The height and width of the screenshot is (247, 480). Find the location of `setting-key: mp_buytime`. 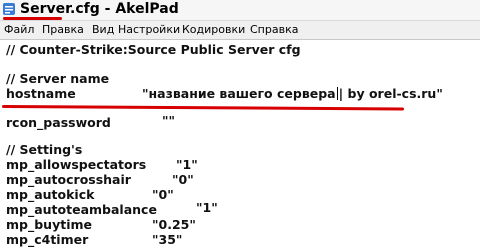

setting-key: mp_buytime is located at coordinates (49, 224).